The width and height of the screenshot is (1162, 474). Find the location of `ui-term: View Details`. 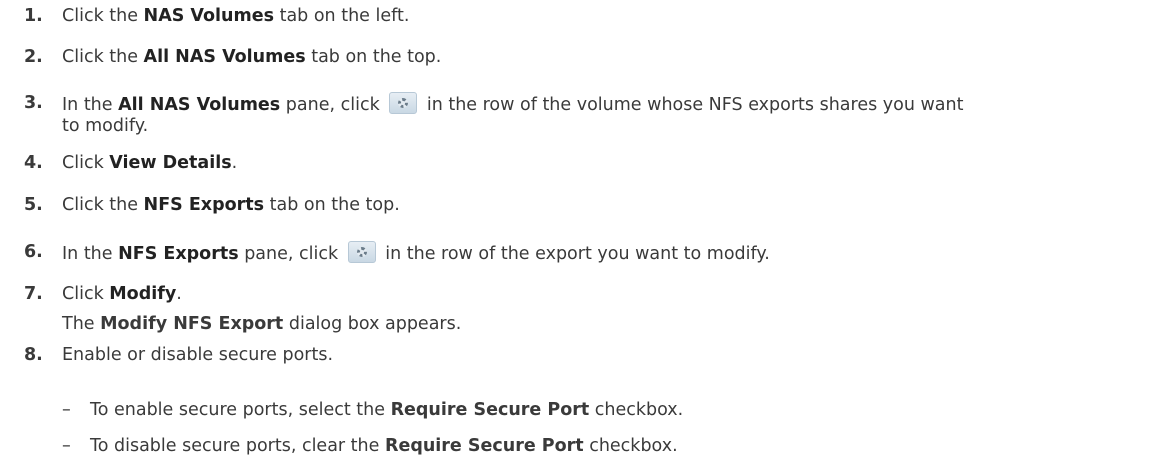

ui-term: View Details is located at coordinates (170, 163).